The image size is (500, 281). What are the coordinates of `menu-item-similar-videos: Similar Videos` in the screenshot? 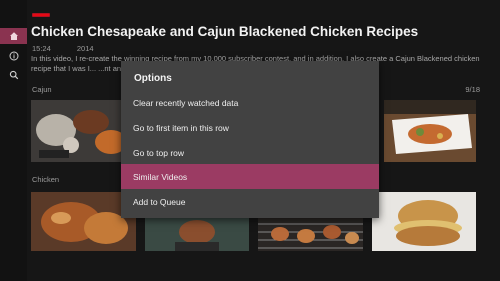 It's located at (250, 176).